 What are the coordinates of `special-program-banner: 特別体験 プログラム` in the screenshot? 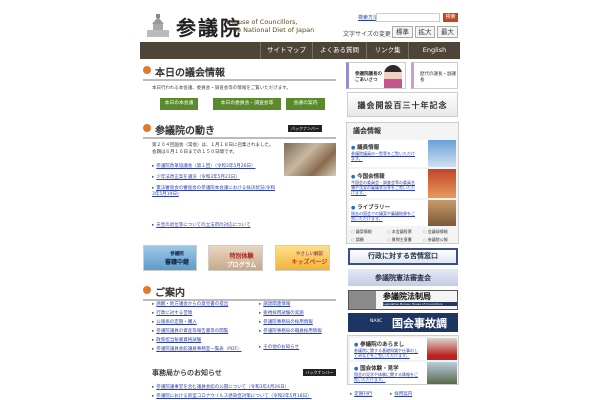 It's located at (235, 258).